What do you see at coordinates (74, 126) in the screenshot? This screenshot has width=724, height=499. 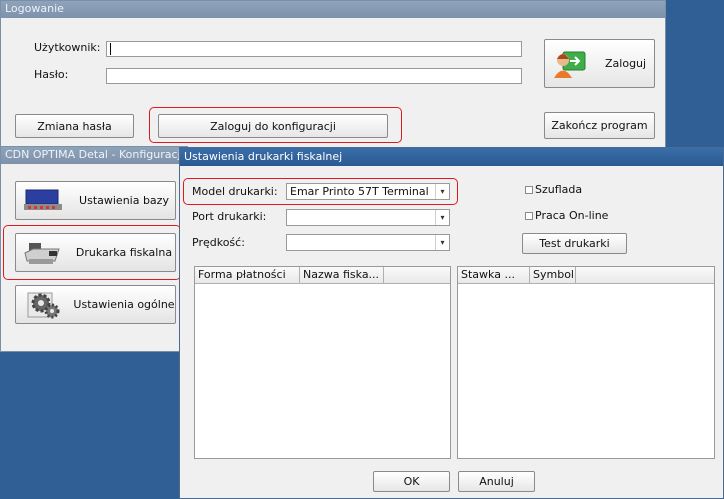 I see `change-password-button: Zmiana hasła` at bounding box center [74, 126].